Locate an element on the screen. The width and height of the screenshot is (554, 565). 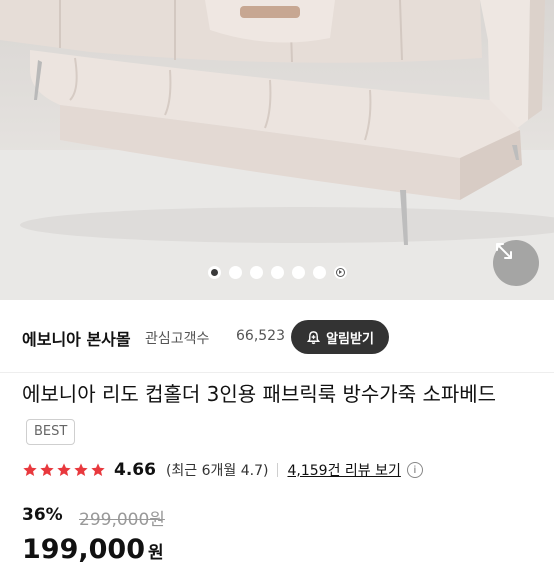
play-icon is located at coordinates (340, 272).